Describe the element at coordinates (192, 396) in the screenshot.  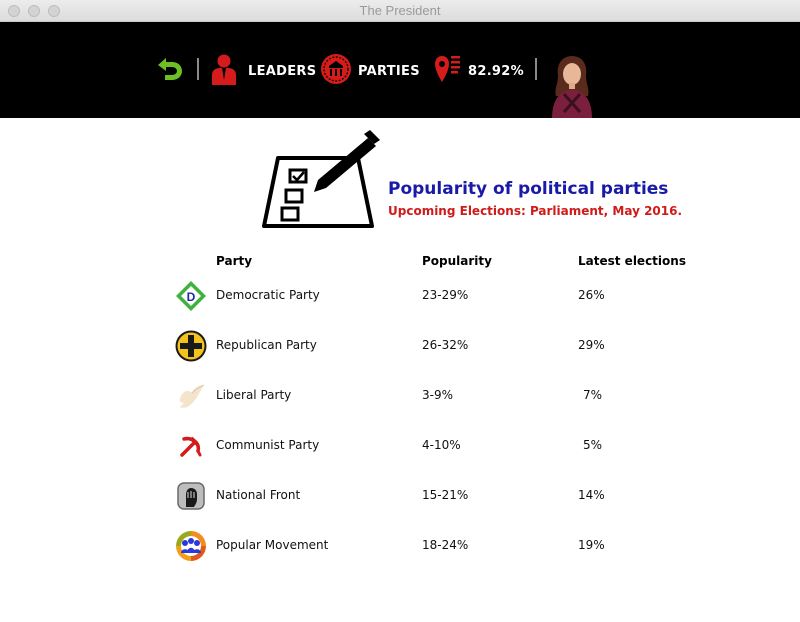
I see `liberal-party-icon` at that location.